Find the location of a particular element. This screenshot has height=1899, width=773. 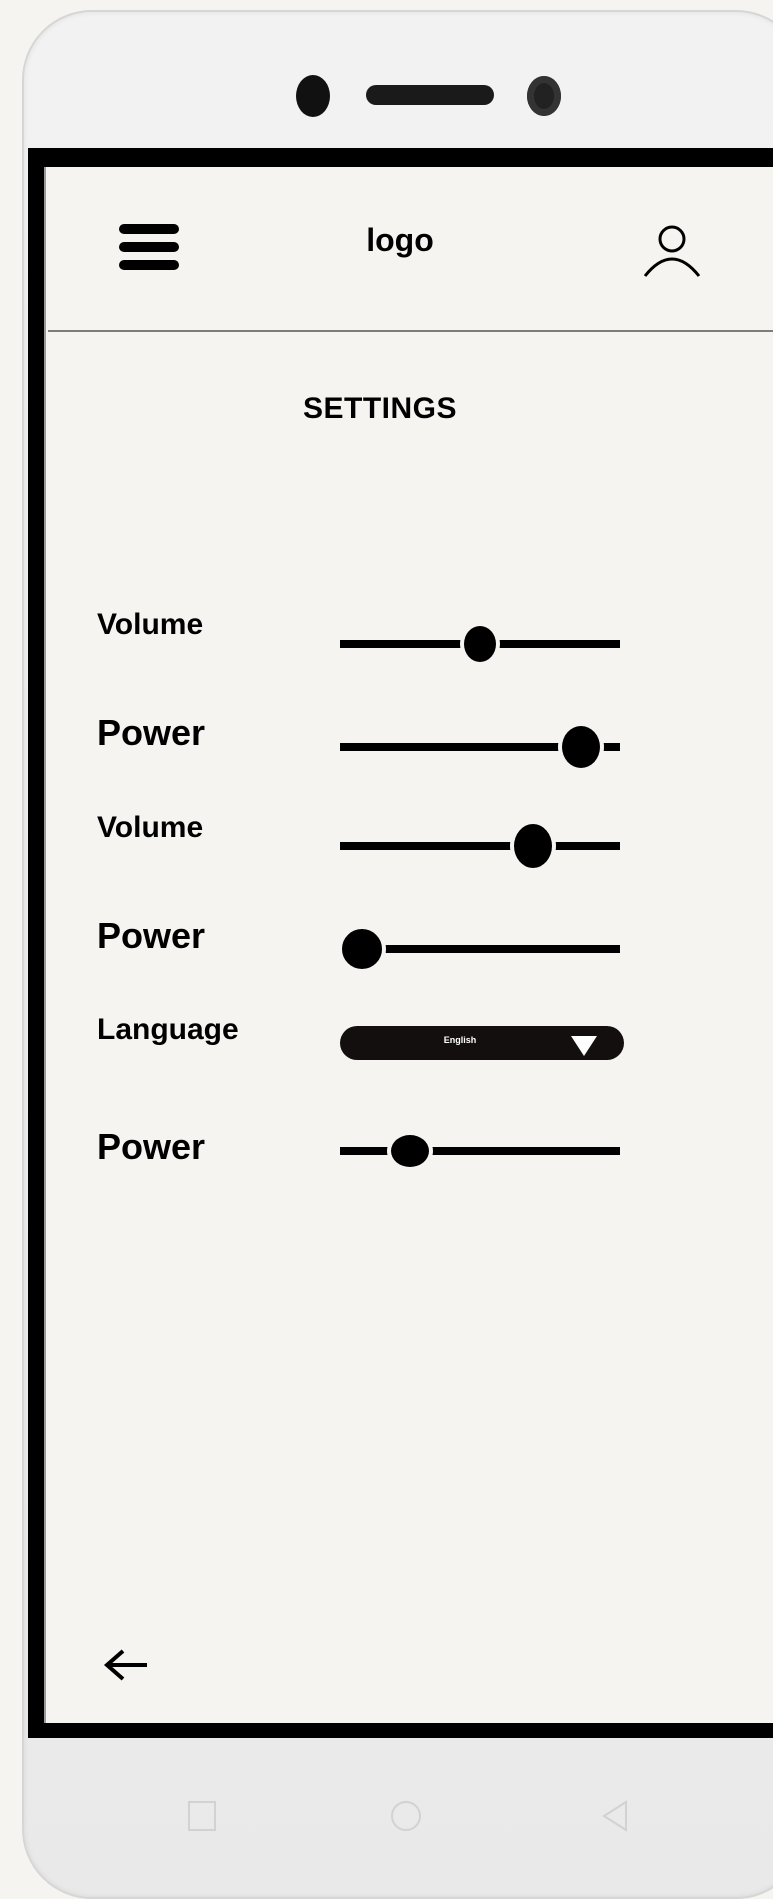

proximity-sensor is located at coordinates (544, 96).